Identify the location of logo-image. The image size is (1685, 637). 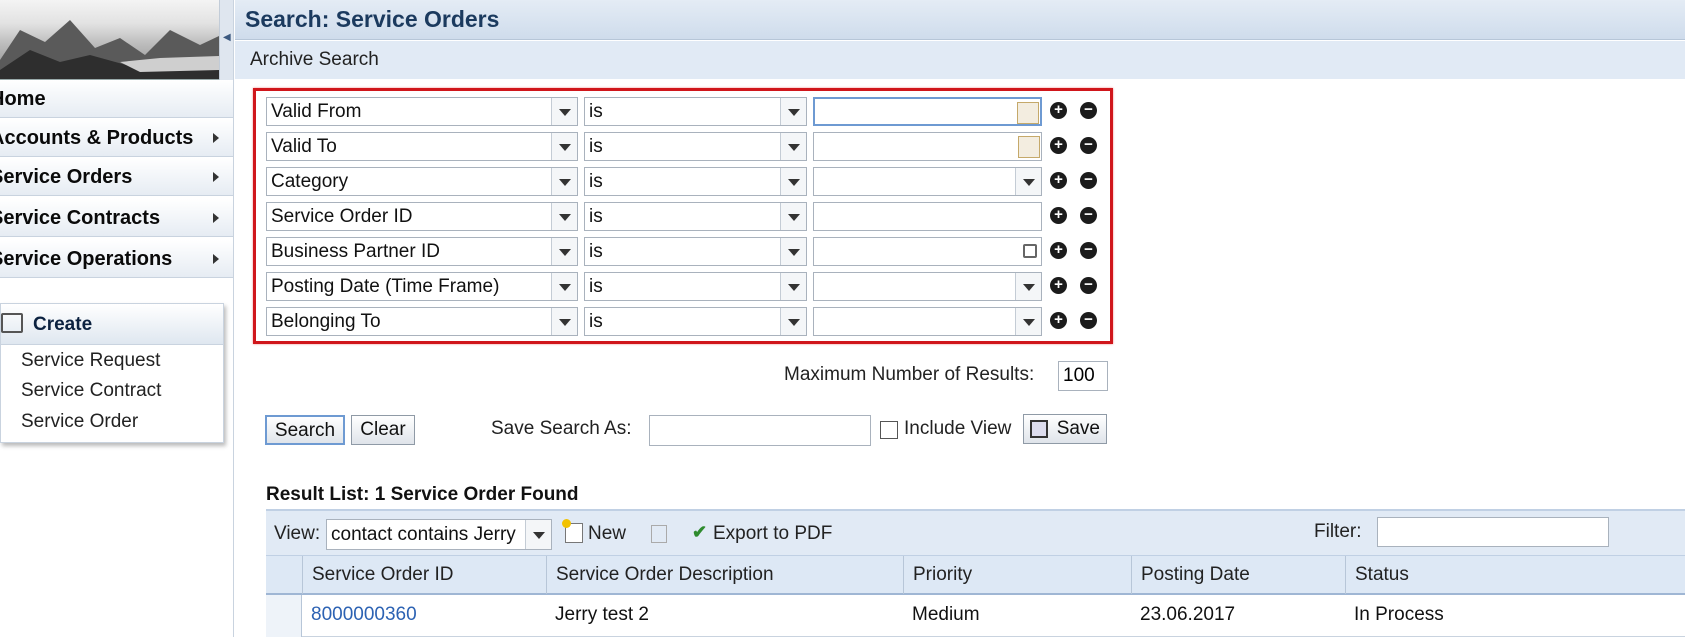
(109, 40).